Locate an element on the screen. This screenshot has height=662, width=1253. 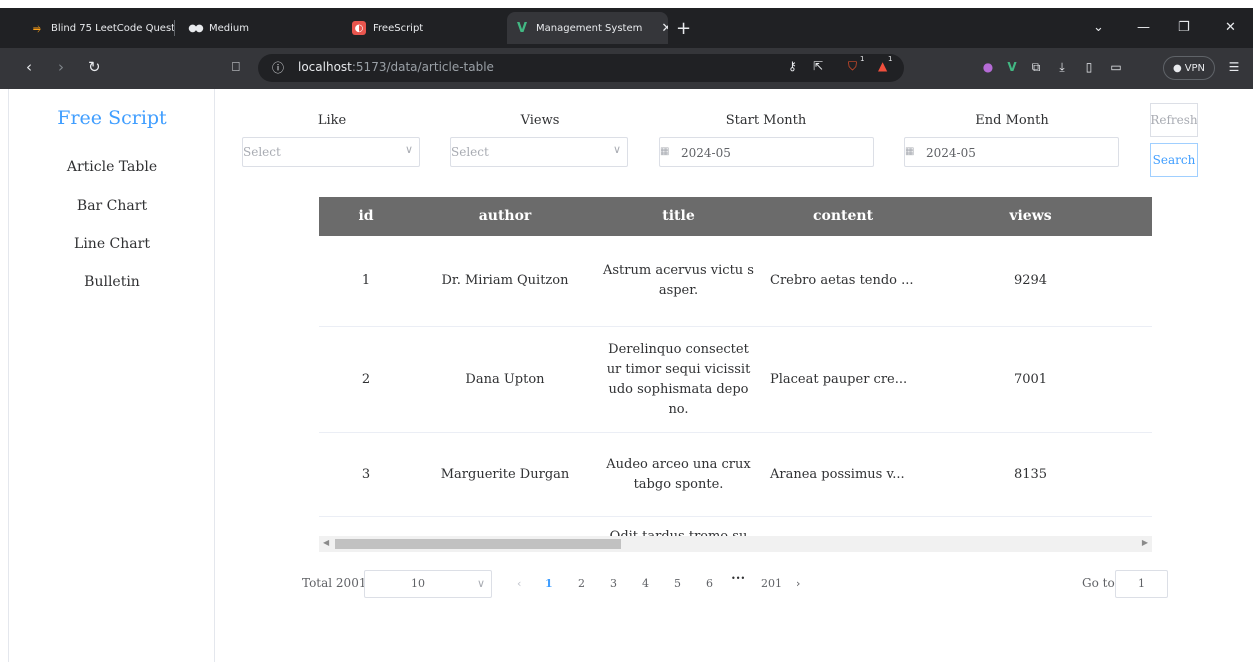
vpn-status-icon: ● is located at coordinates (1177, 68).